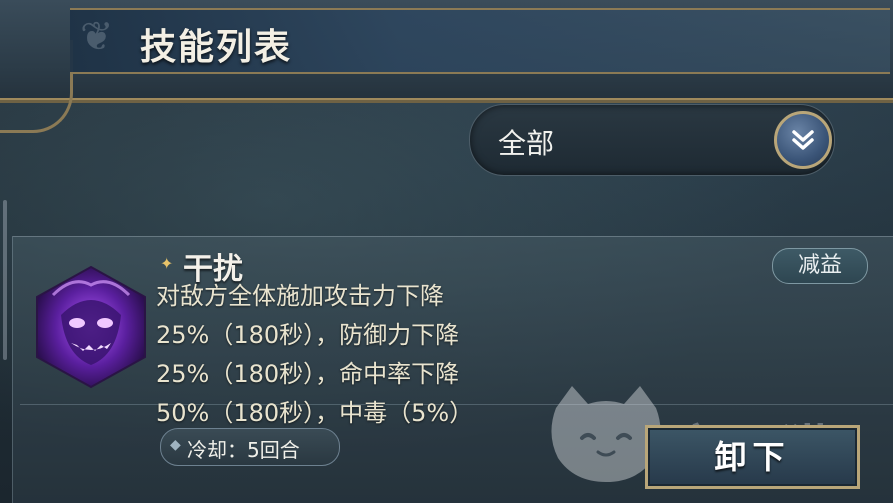 The image size is (893, 503). Describe the element at coordinates (243, 450) in the screenshot. I see `cooldown-text: 冷却：5回合` at that location.